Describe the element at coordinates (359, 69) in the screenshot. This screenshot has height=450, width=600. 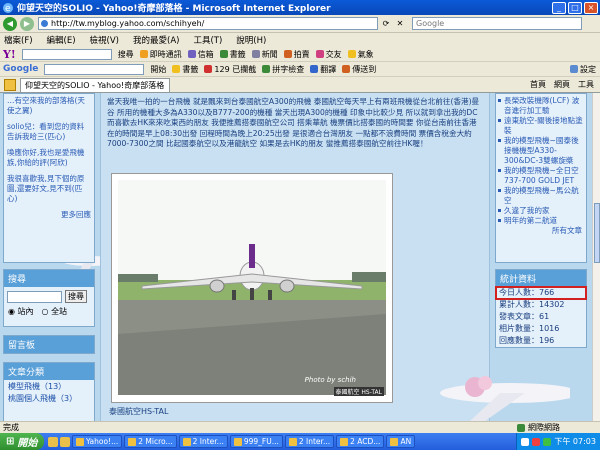
I see `send-to-button: 傳送到` at that location.